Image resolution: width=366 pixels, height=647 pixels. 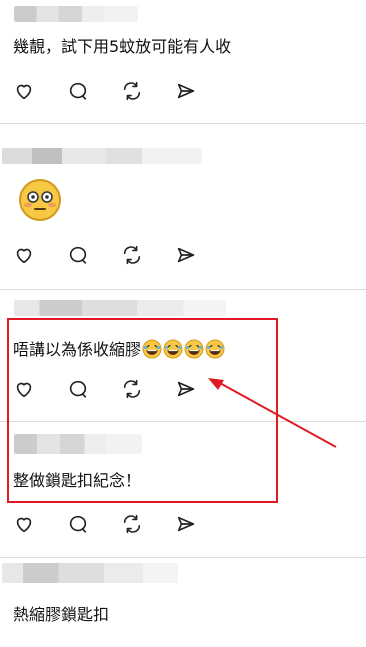 I want to click on post-text: 熱縮膠鎖匙扣, so click(x=61, y=614).